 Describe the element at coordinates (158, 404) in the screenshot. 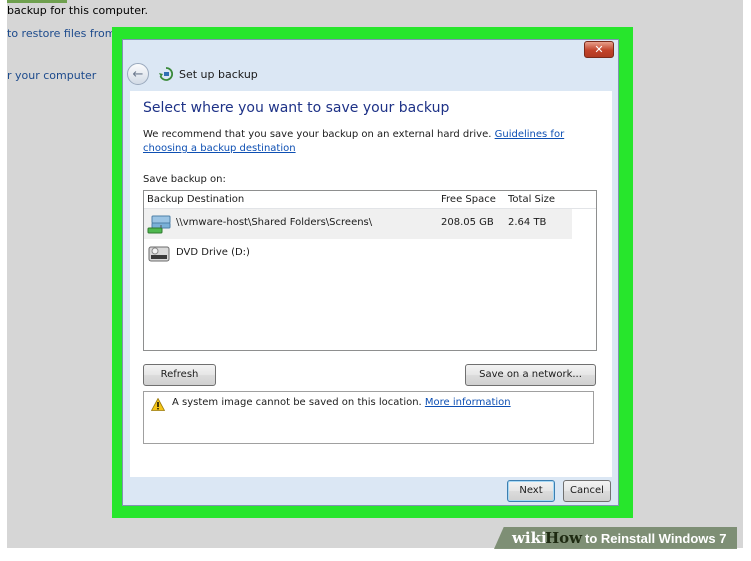

I see `warning-icon` at that location.